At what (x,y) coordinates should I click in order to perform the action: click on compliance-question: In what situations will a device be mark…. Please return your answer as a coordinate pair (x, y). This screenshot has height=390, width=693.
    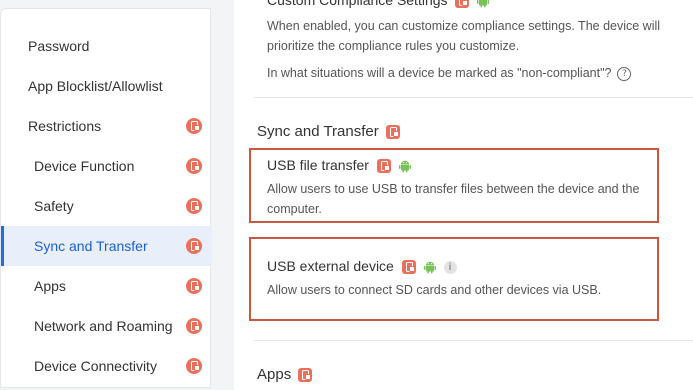
    Looking at the image, I should click on (439, 73).